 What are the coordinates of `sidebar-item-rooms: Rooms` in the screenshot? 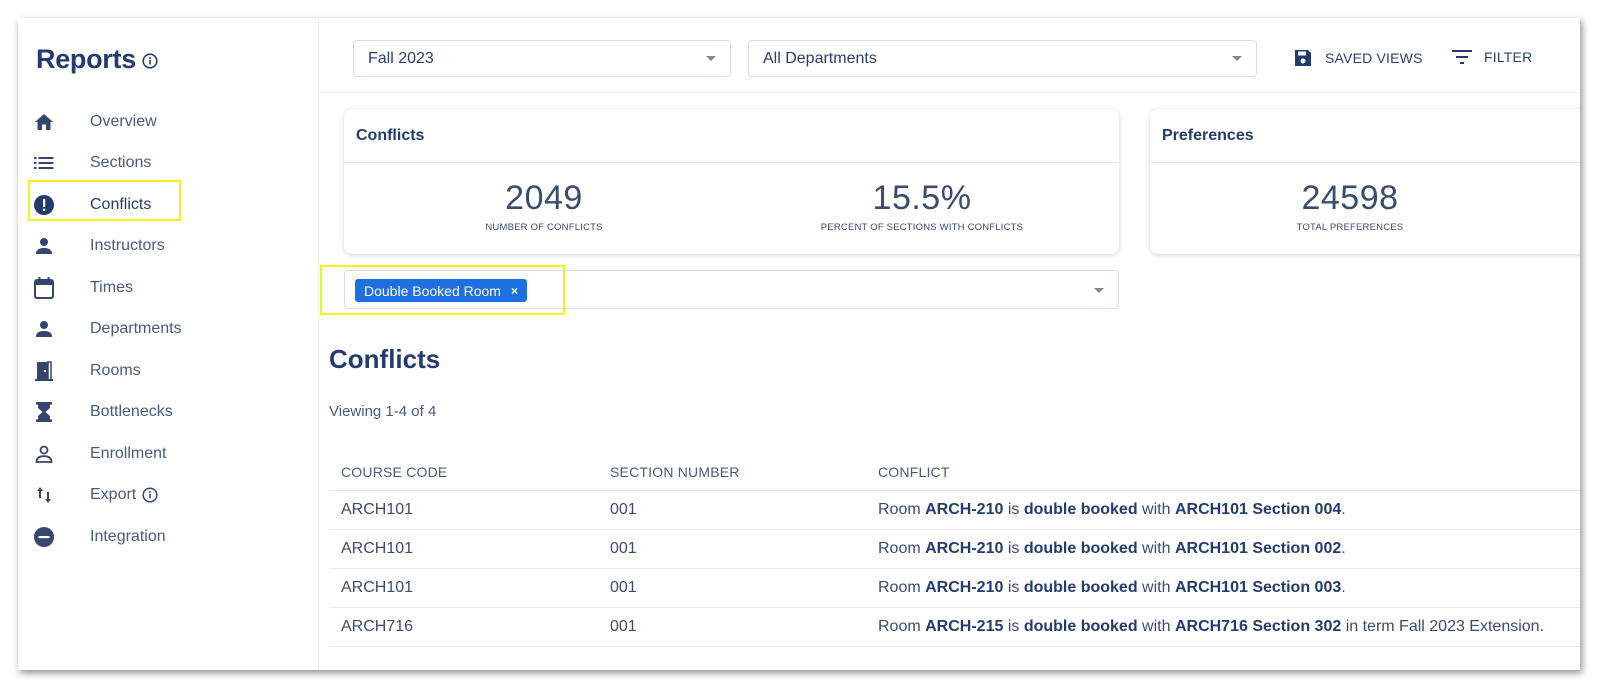 It's located at (168, 371).